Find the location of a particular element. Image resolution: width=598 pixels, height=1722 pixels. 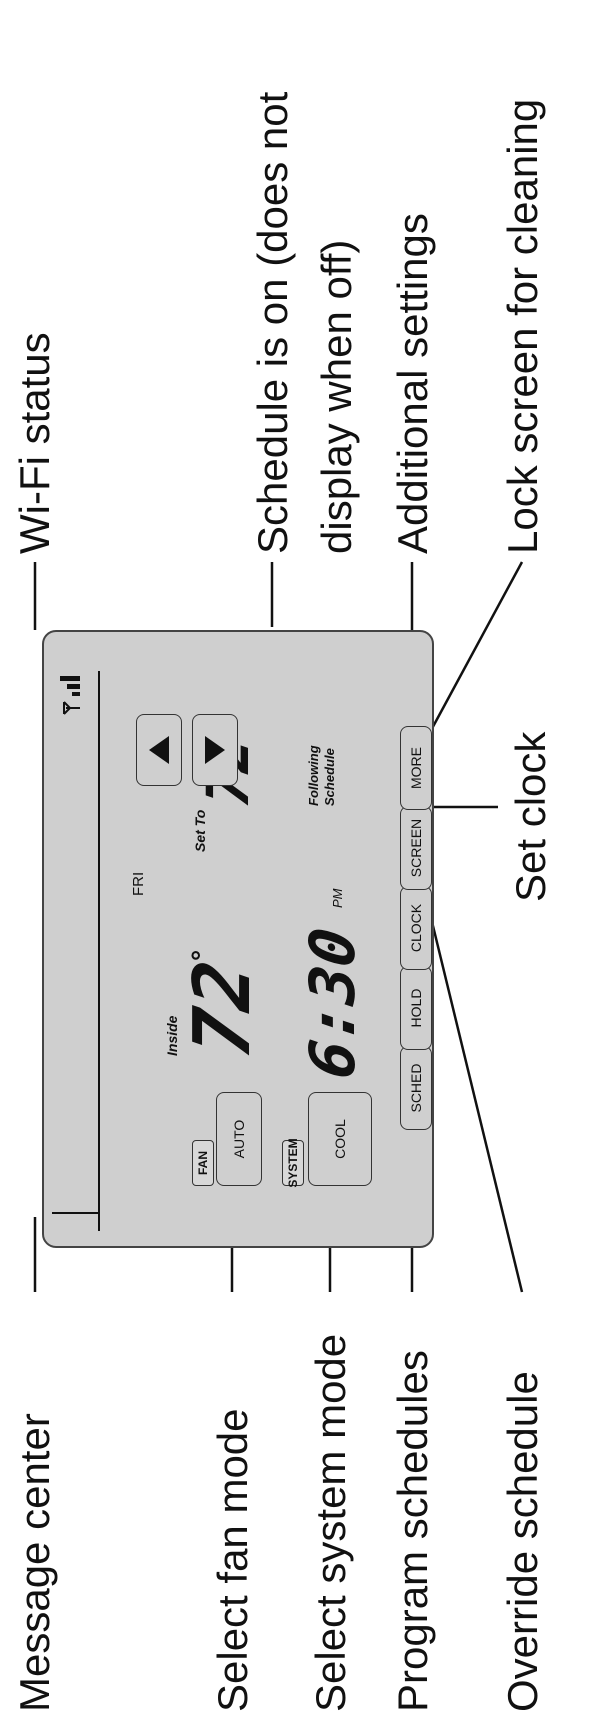

system-tag: SYSTEM is located at coordinates (293, 1163).